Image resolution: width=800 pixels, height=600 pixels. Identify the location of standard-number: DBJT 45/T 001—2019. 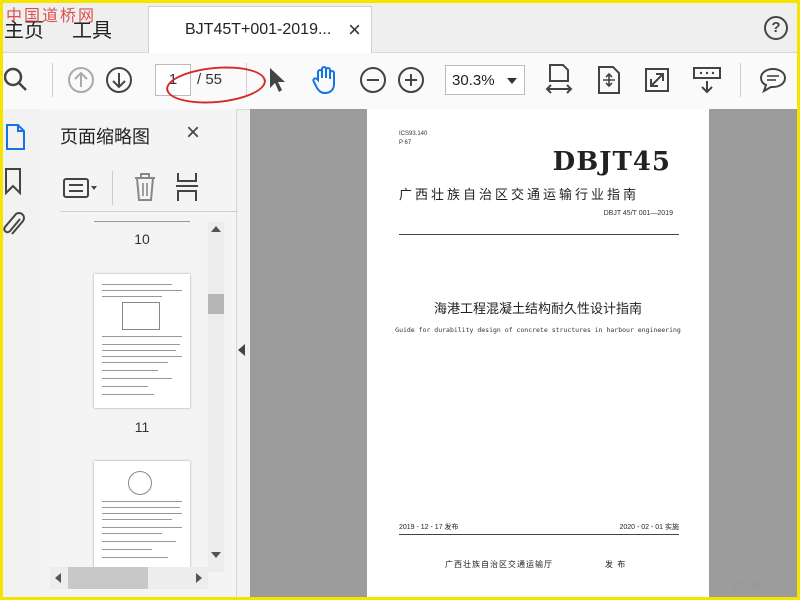
(638, 213).